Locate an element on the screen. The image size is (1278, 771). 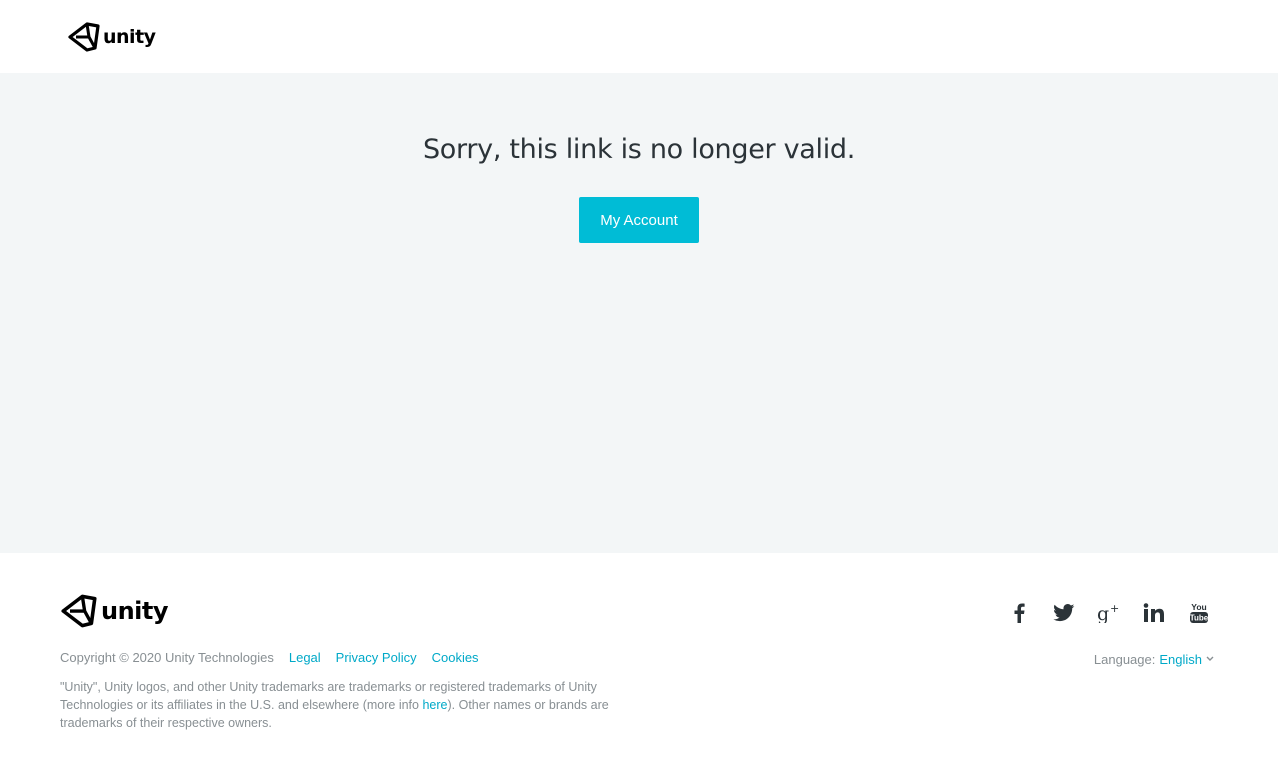
linkedin-icon is located at coordinates (1154, 613).